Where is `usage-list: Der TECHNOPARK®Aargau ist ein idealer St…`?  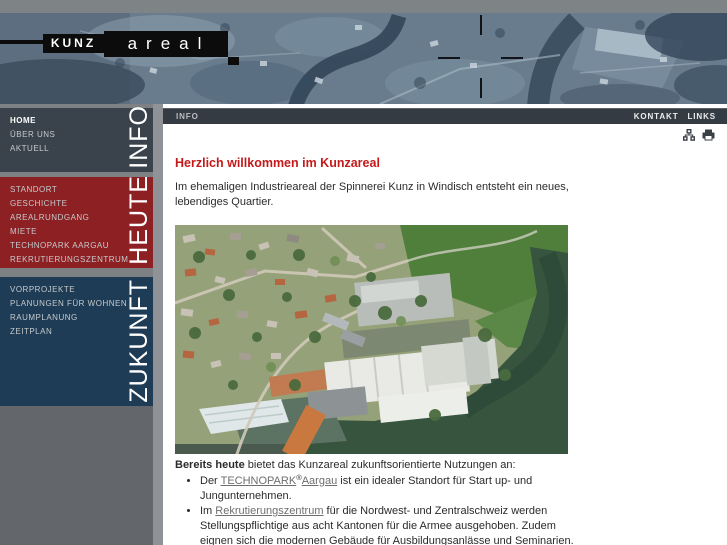 usage-list: Der TECHNOPARK®Aargau ist ein idealer St… is located at coordinates (381, 509).